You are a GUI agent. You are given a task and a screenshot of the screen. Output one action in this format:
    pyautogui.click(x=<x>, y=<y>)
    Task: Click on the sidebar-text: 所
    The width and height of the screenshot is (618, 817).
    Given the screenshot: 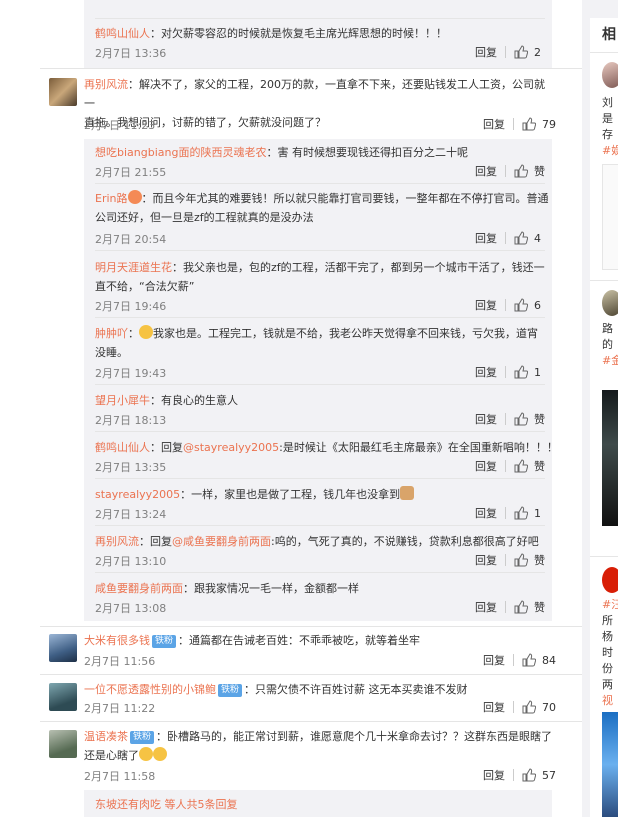 What is the action you would take?
    pyautogui.click(x=607, y=620)
    